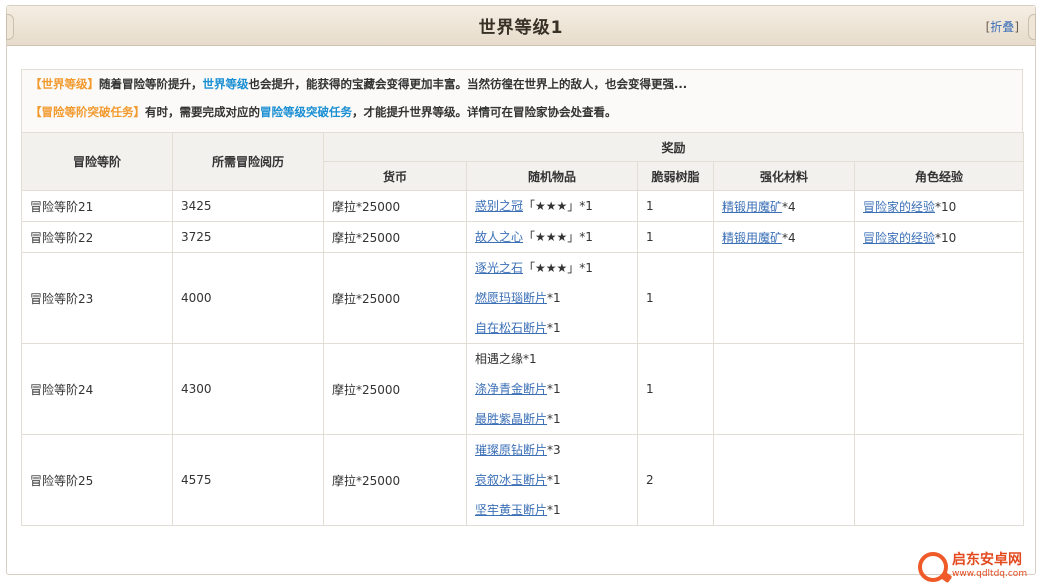 The height and width of the screenshot is (586, 1046). Describe the element at coordinates (511, 389) in the screenshot. I see `item-link: 涤净青金断片` at that location.